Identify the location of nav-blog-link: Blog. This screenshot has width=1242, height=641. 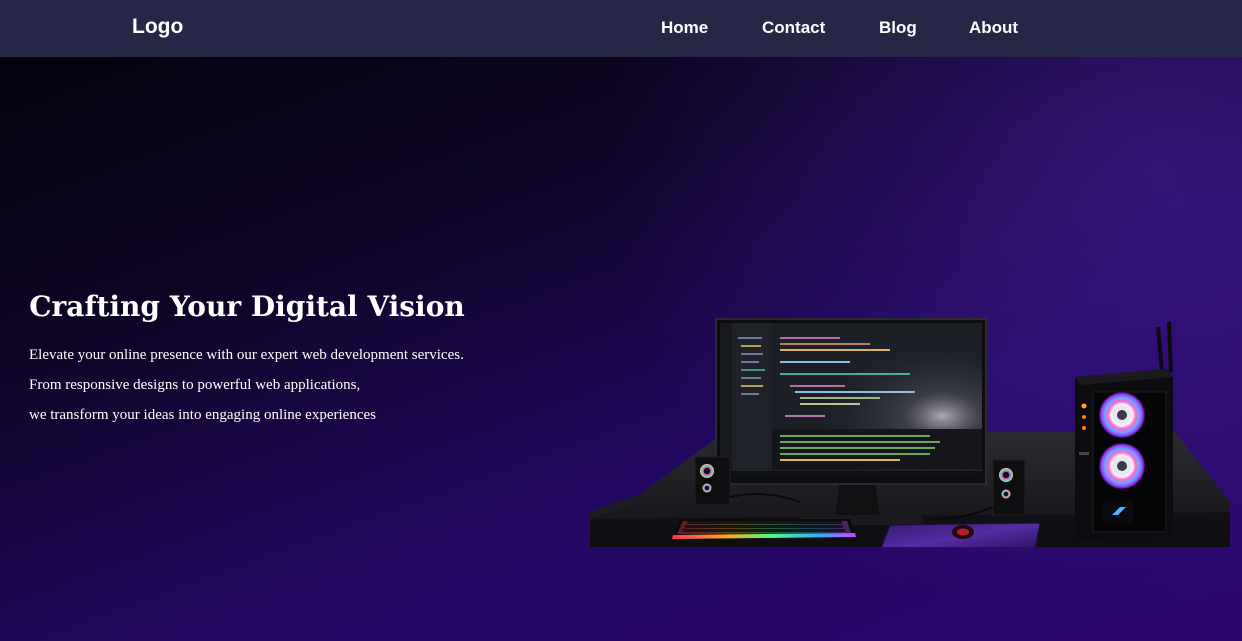
(898, 28).